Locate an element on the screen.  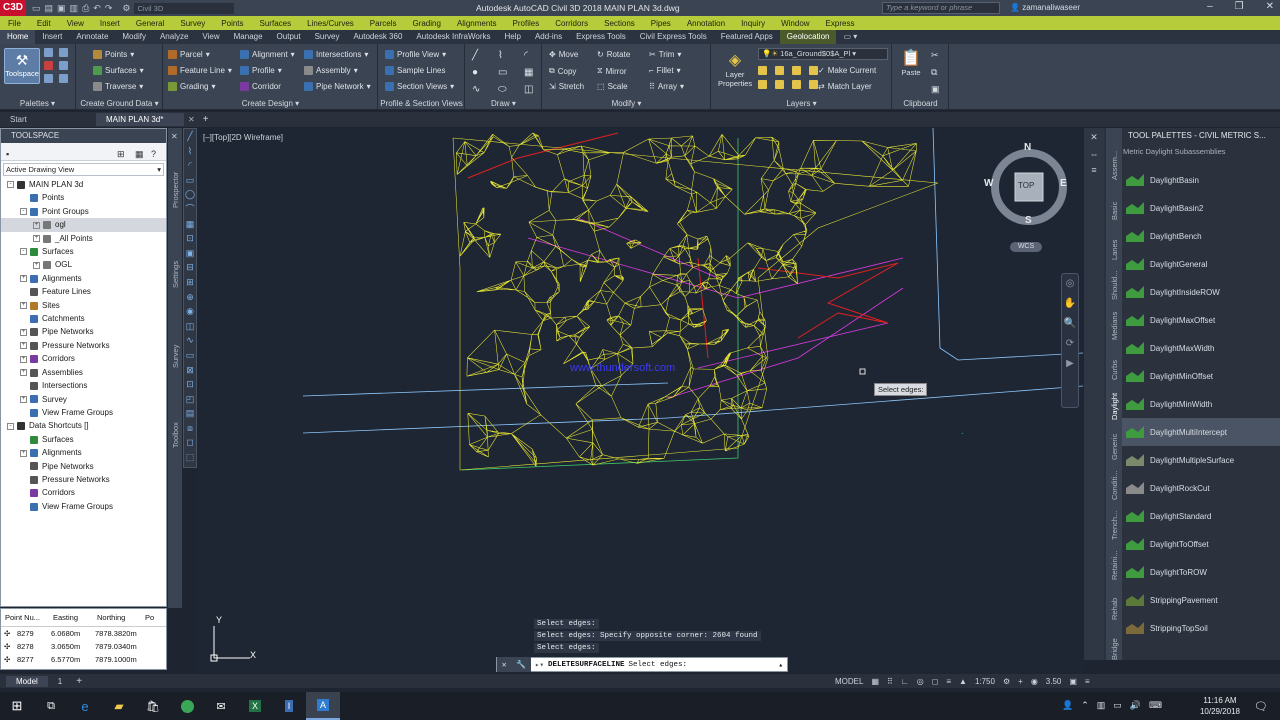
people-icon: 👤 is located at coordinates (1067, 705).